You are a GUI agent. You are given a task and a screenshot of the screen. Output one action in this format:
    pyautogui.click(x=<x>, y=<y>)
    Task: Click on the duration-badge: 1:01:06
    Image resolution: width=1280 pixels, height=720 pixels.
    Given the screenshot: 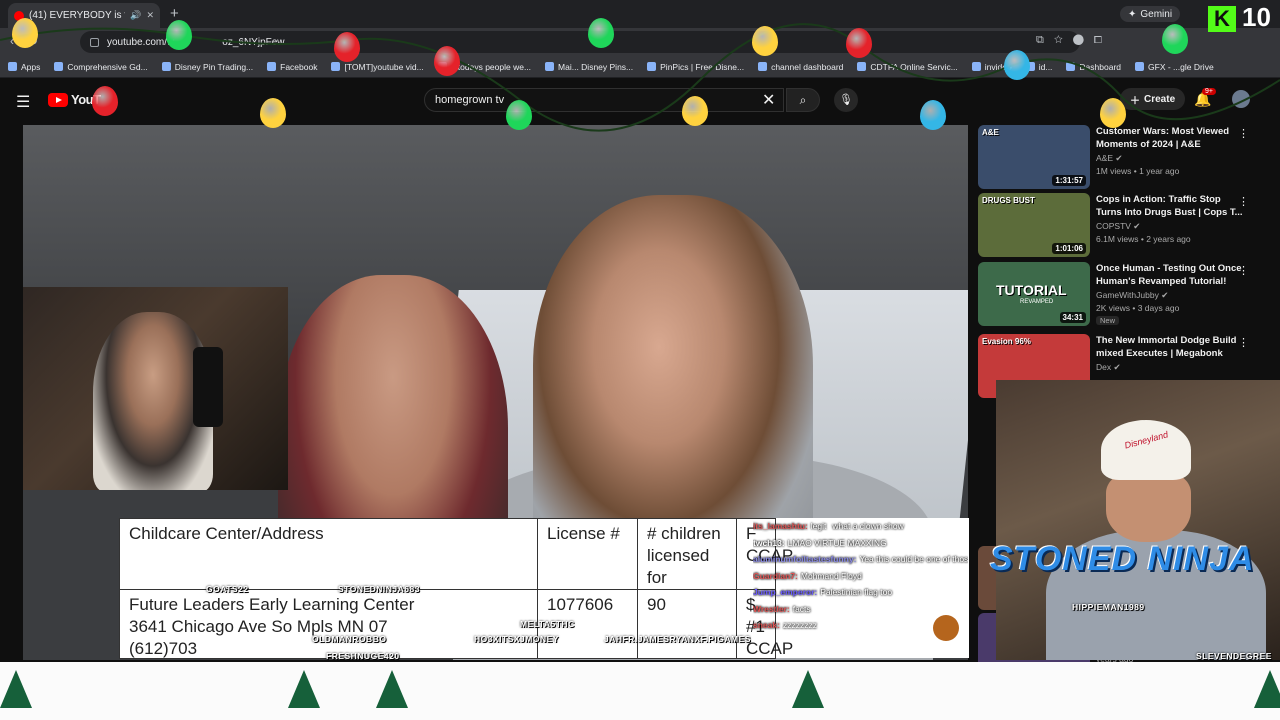 What is the action you would take?
    pyautogui.click(x=1069, y=248)
    